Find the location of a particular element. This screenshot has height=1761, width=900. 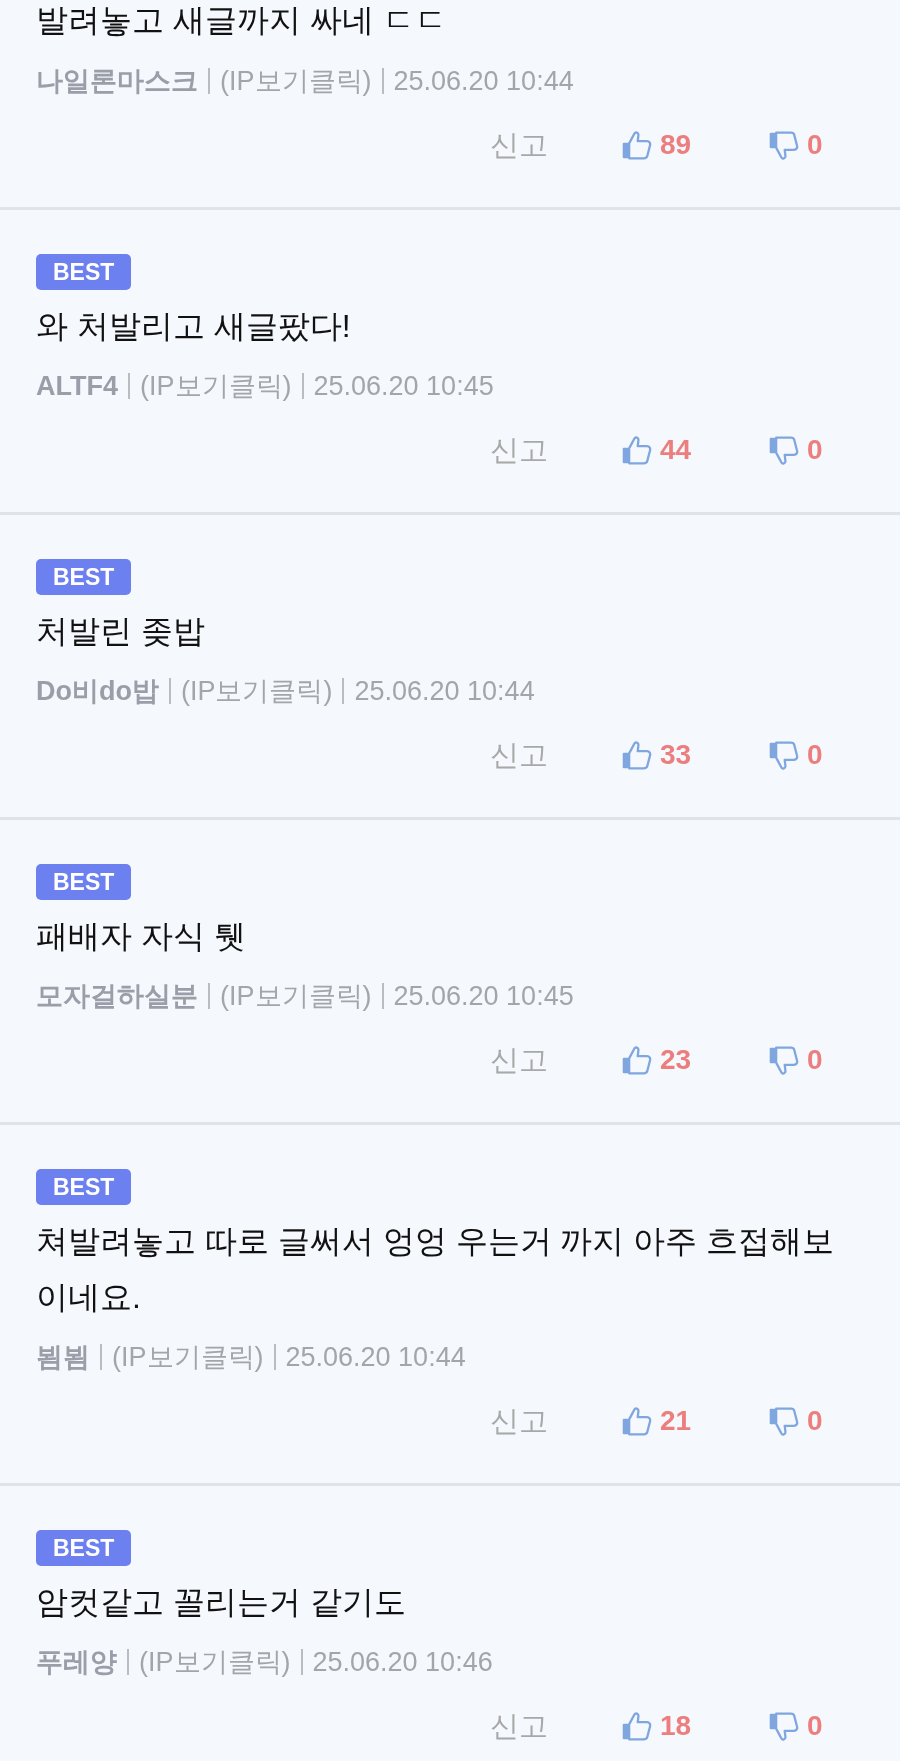

like-button: 18 is located at coordinates (657, 1726).